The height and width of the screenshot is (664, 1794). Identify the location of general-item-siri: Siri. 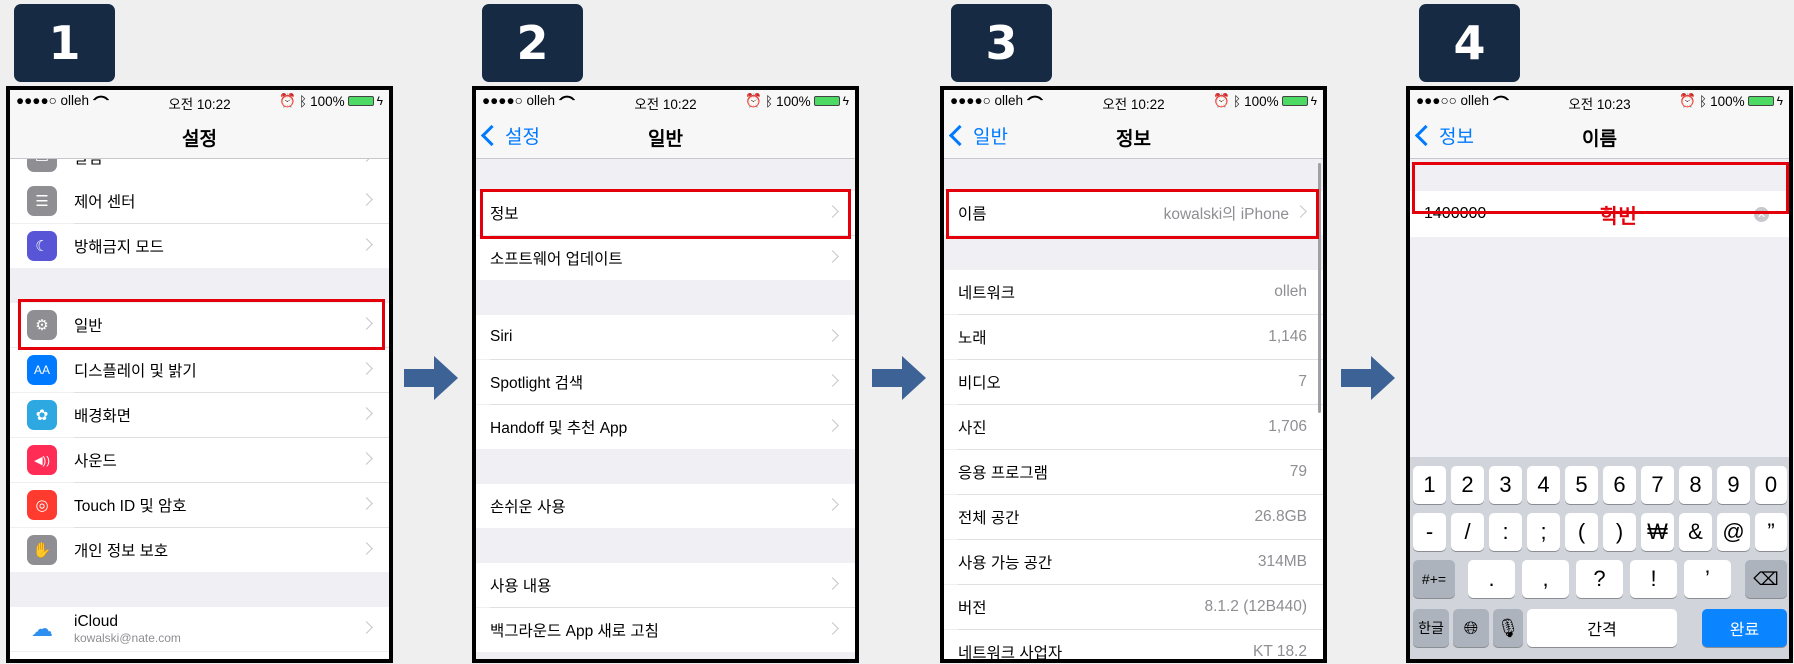
(665, 337).